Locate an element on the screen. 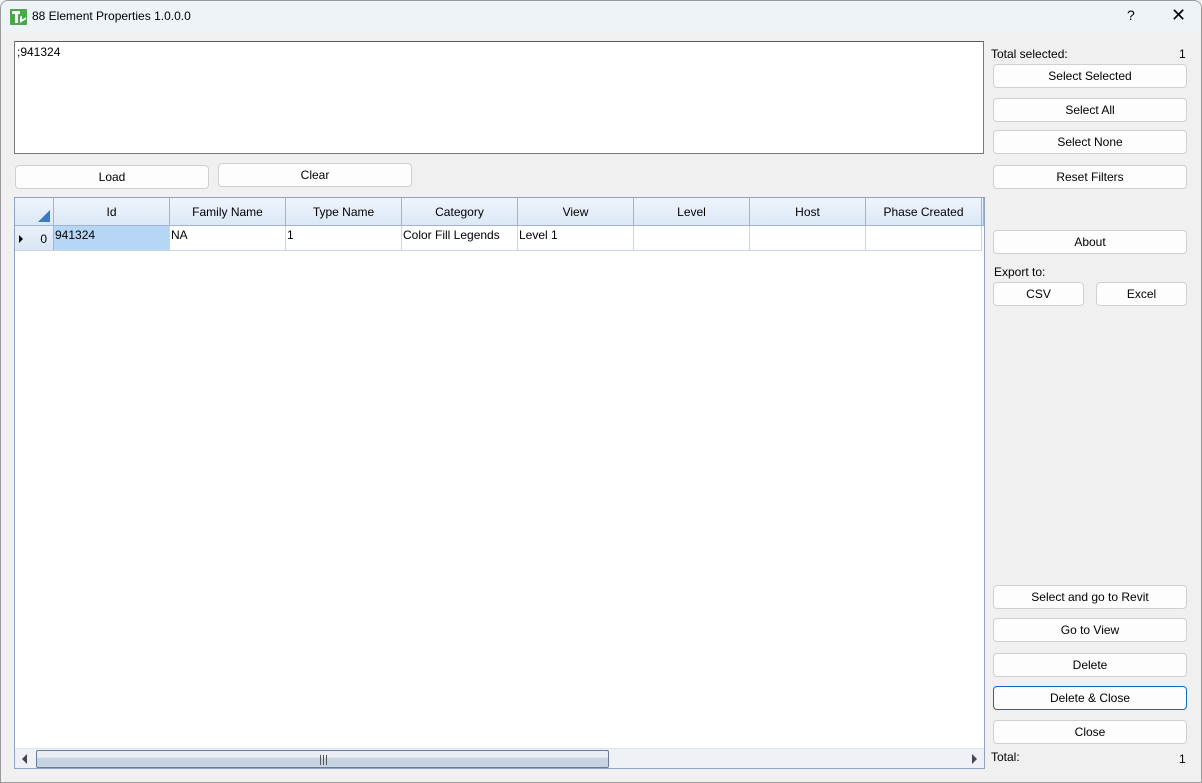 This screenshot has height=783, width=1202. window-title: 88 Element Properties 1.0.0.0 is located at coordinates (111, 16).